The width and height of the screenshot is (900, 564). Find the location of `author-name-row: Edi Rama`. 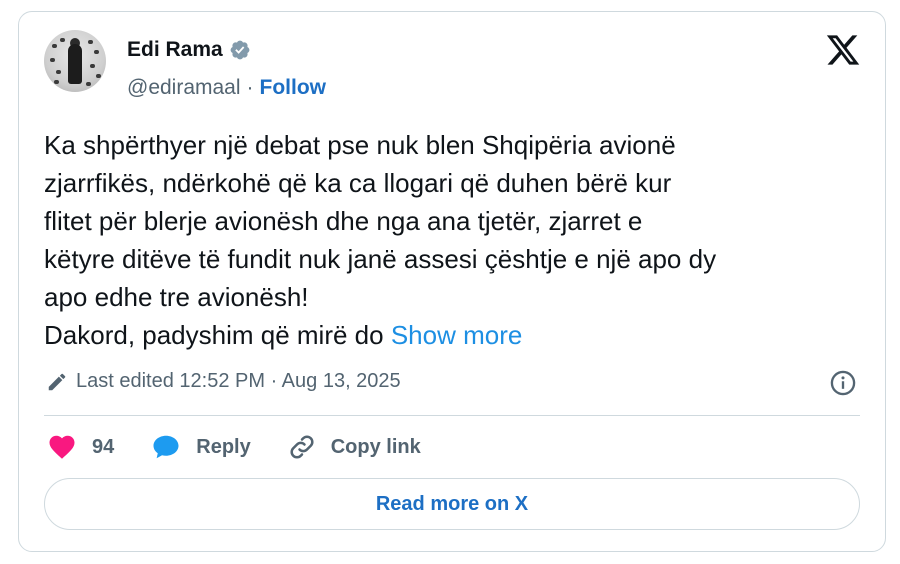

author-name-row: Edi Rama is located at coordinates (189, 50).